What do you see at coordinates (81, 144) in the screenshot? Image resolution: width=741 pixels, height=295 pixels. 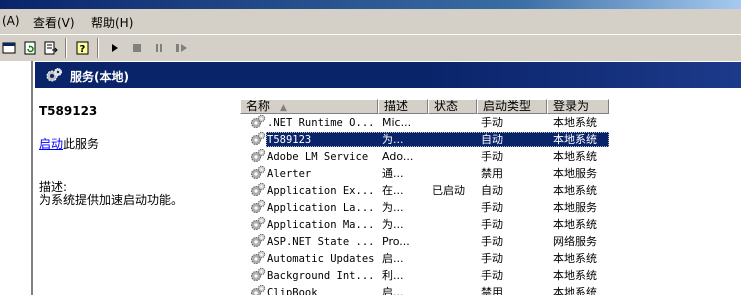 I see `start-service-suffix: 此服务` at bounding box center [81, 144].